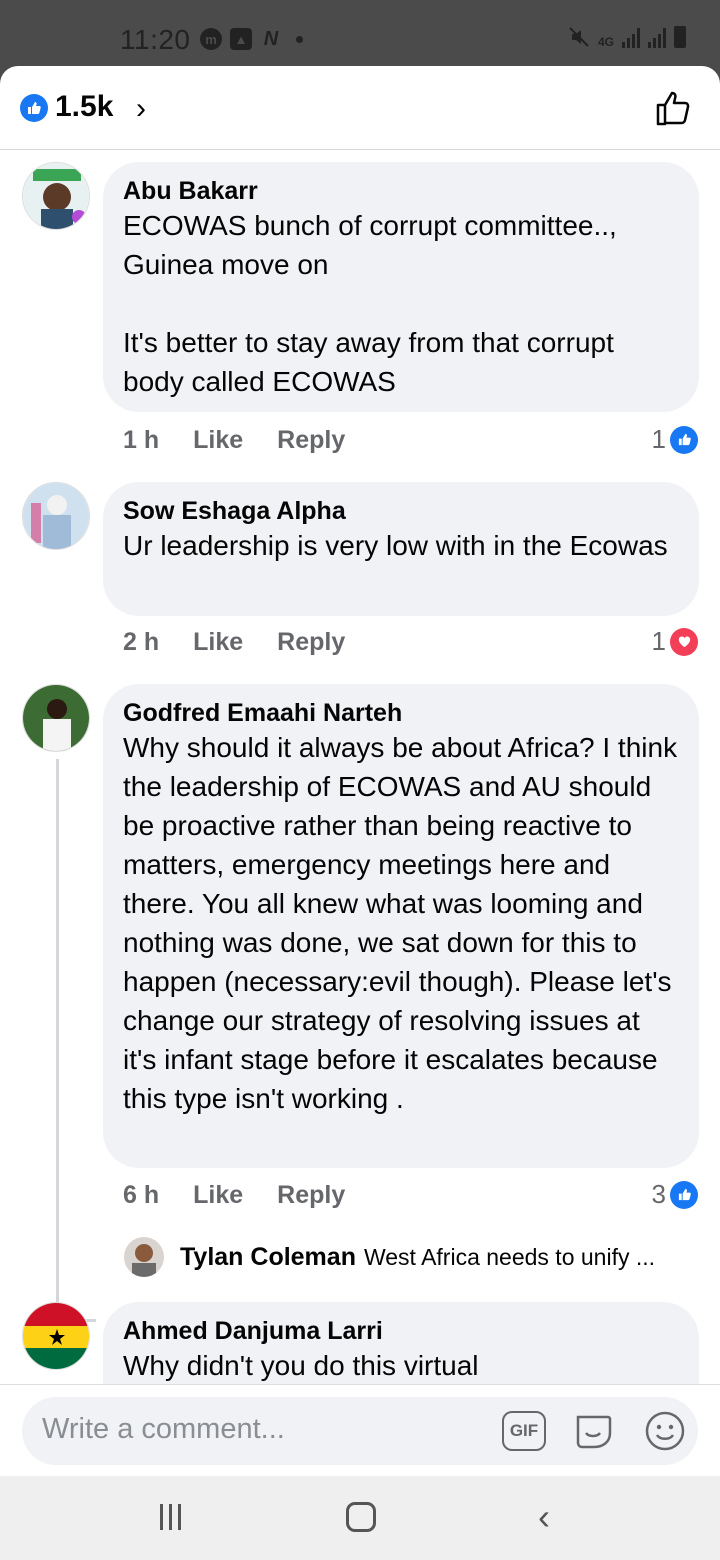 The image size is (720, 1560). I want to click on reactions-header: 1.5k ›, so click(360, 108).